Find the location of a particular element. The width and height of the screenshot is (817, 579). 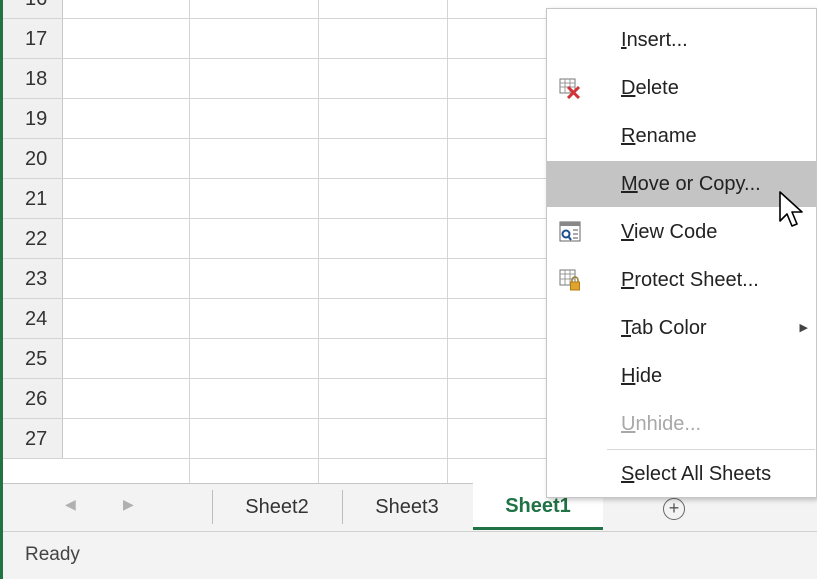

menu-item-rename: Rename is located at coordinates (681, 136).